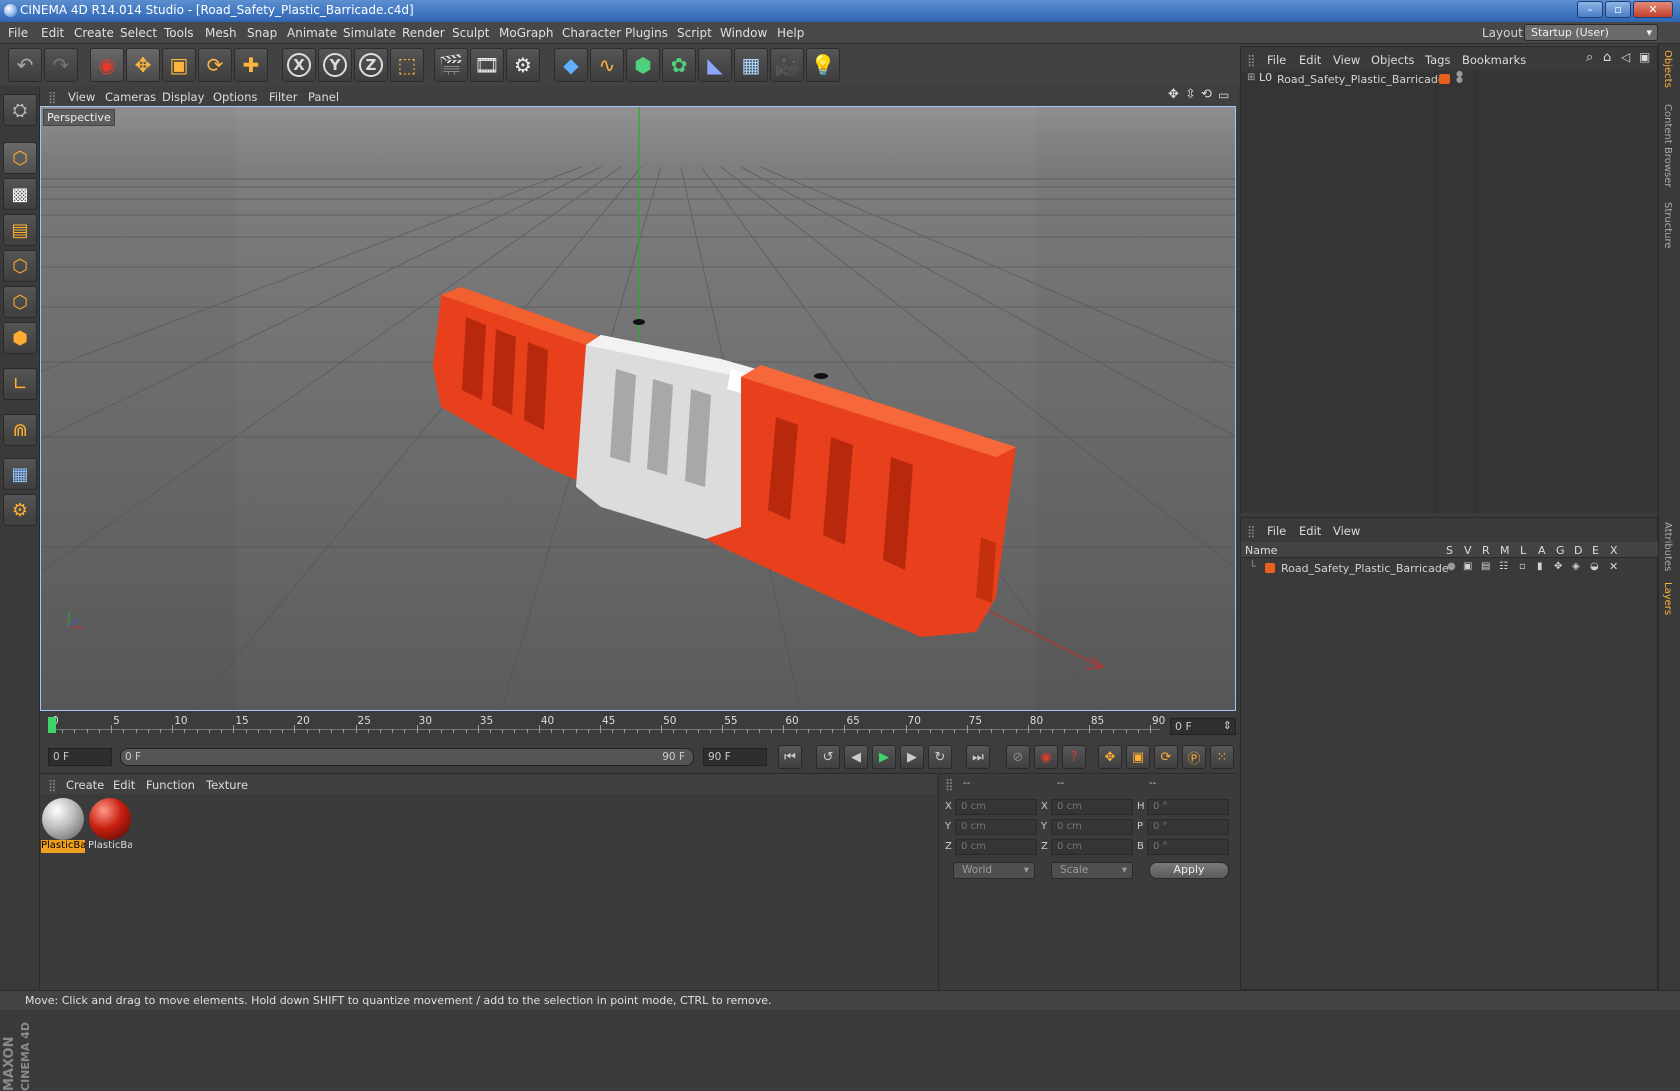 The width and height of the screenshot is (1680, 1091). What do you see at coordinates (1576, 566) in the screenshot?
I see `deformer-toggle-icon: ◈` at bounding box center [1576, 566].